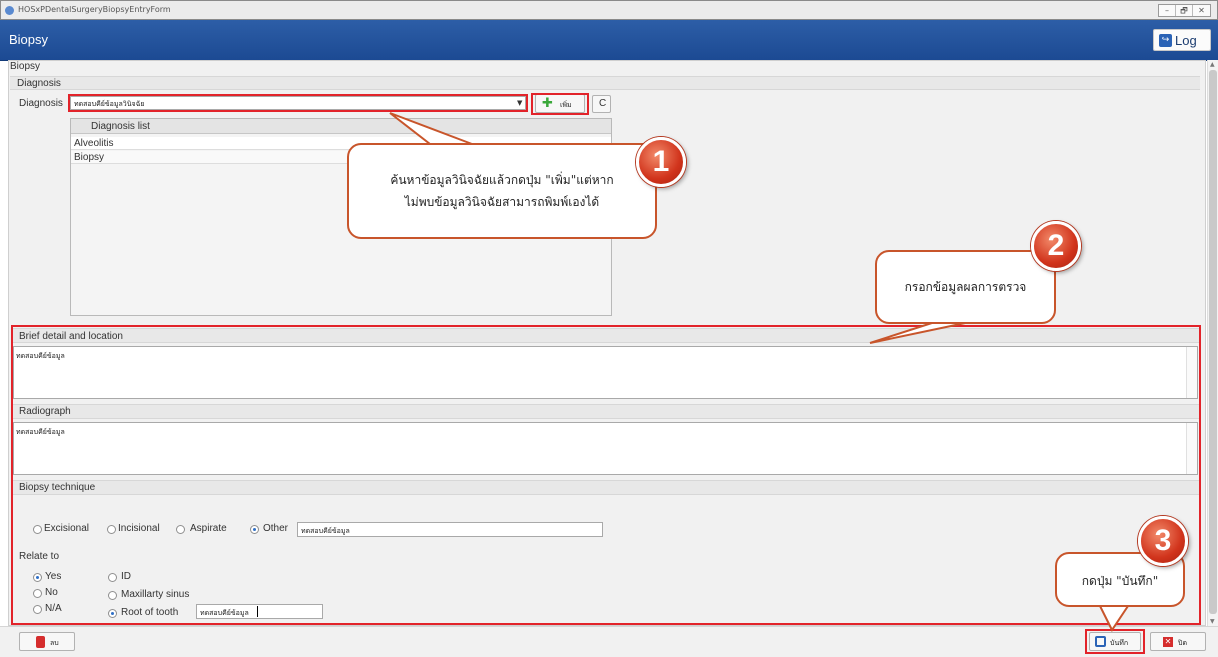  I want to click on callout-2-text: กรอกข้อมูลผลการตรวจ, so click(965, 287).